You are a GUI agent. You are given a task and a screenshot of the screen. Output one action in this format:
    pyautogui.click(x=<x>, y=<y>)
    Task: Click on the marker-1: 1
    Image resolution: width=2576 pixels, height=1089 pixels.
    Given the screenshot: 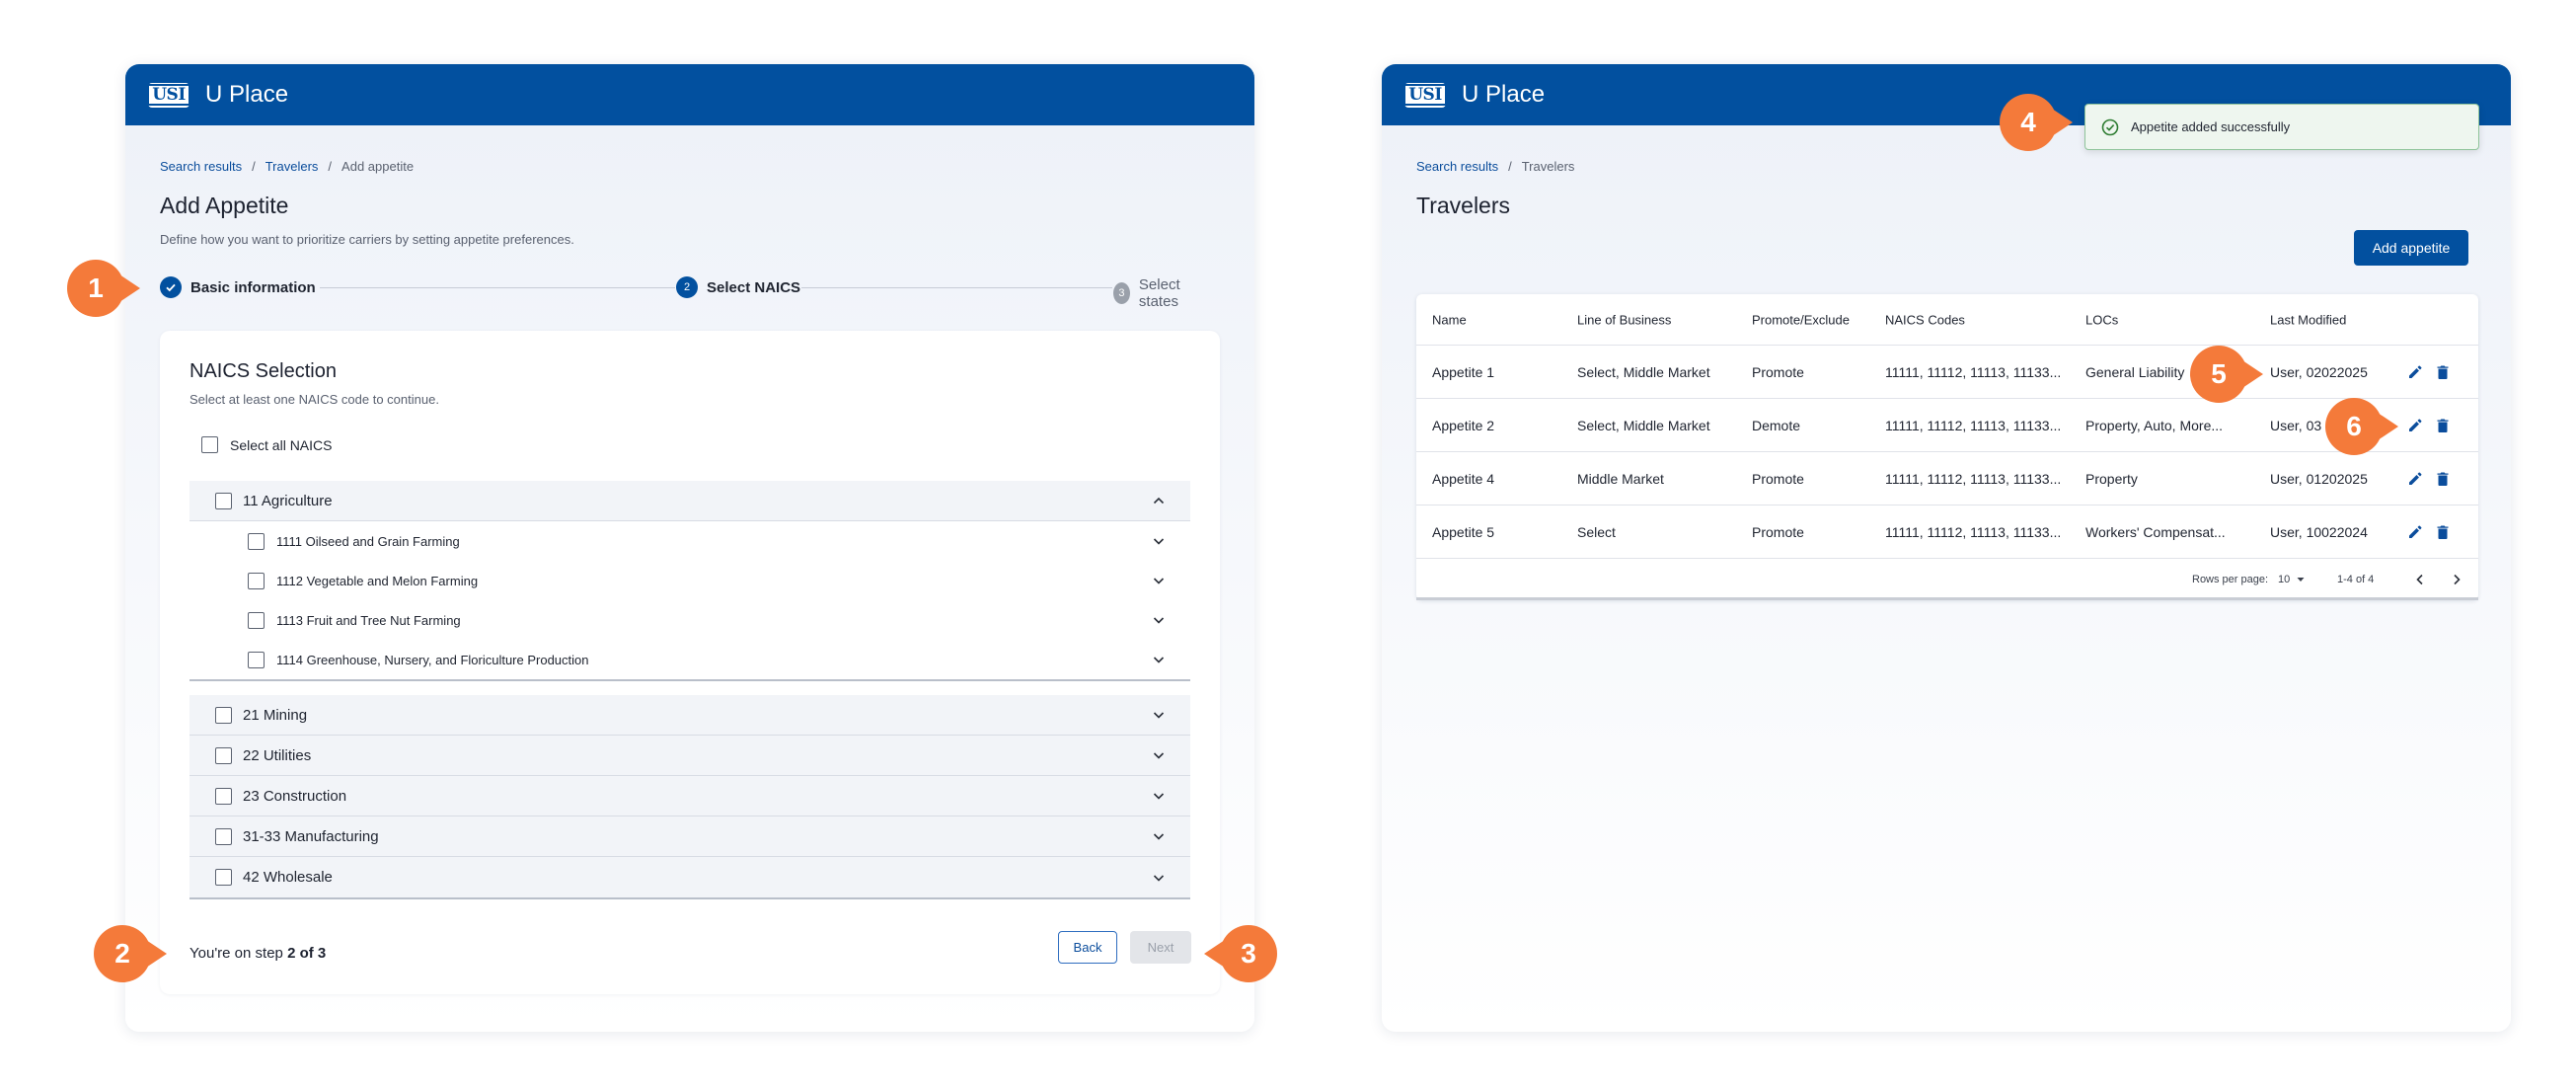 What is the action you would take?
    pyautogui.click(x=103, y=288)
    